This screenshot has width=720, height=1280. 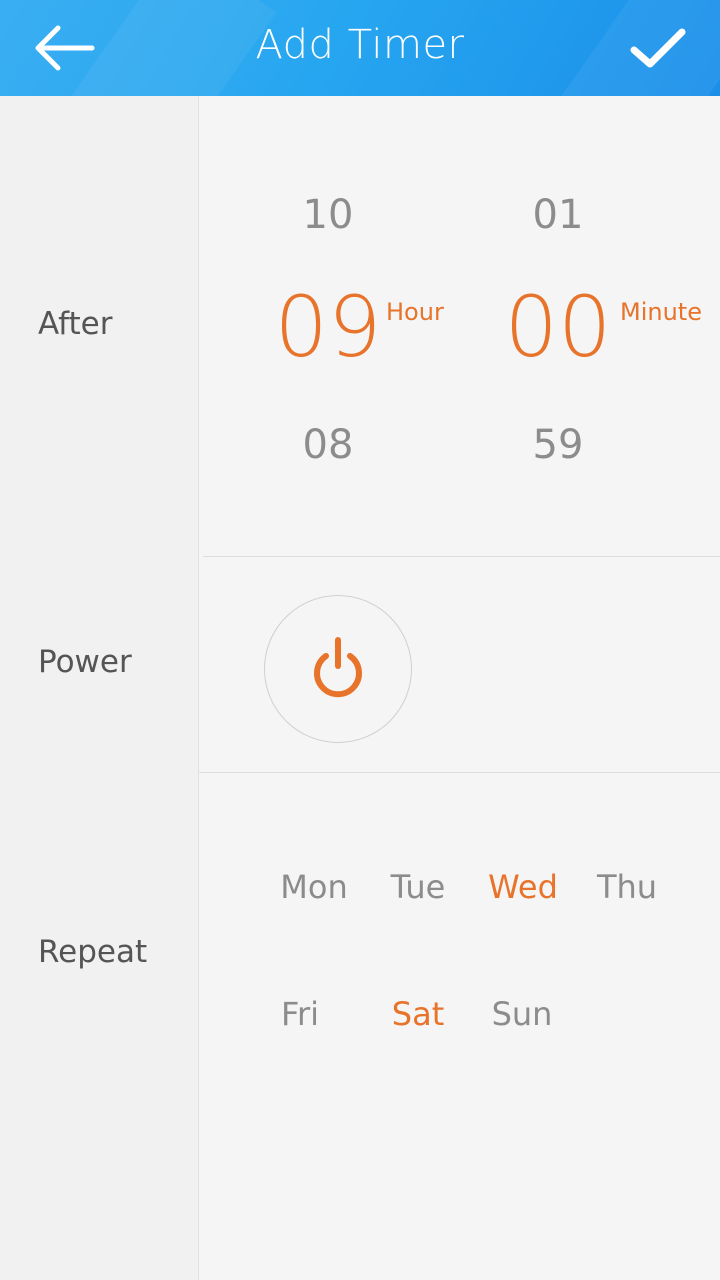 What do you see at coordinates (328, 445) in the screenshot?
I see `hour-next-value: 08` at bounding box center [328, 445].